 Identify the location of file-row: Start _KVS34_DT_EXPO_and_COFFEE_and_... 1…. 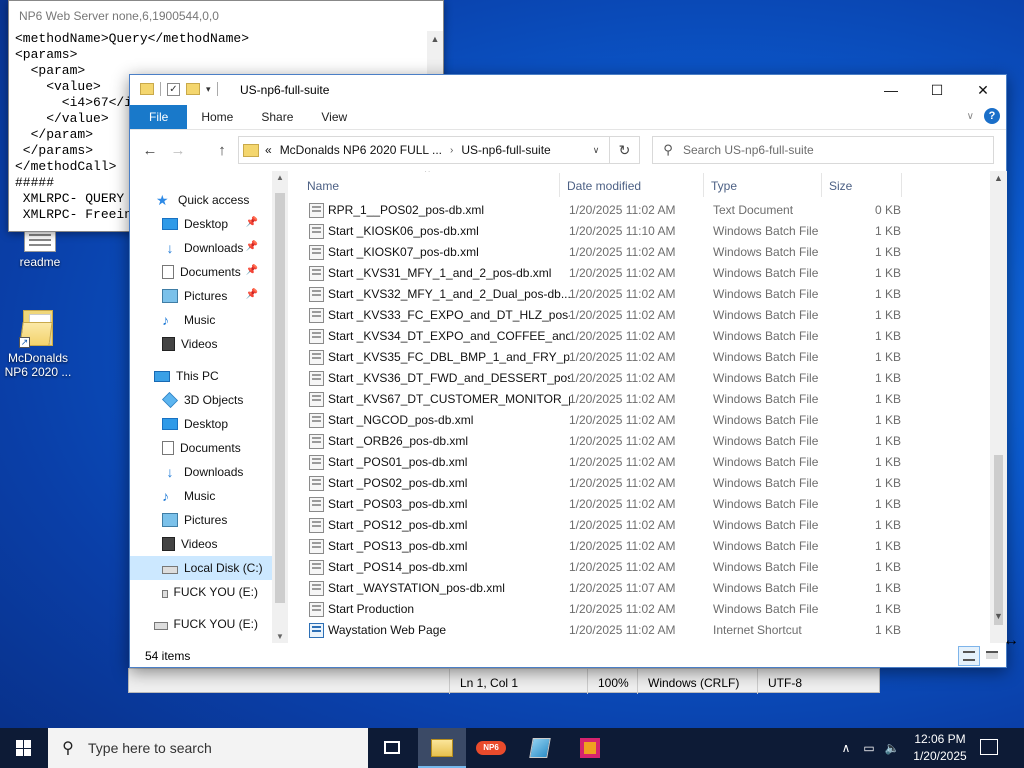
(603, 336).